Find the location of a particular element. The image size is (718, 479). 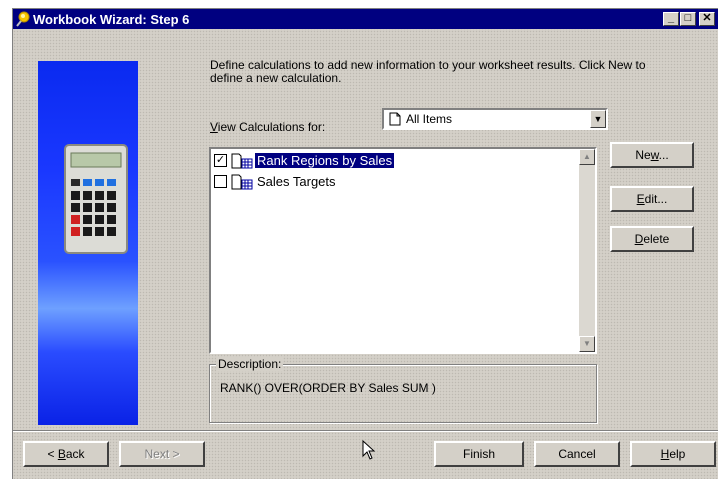

view-calculations-value: All Items is located at coordinates (429, 119).